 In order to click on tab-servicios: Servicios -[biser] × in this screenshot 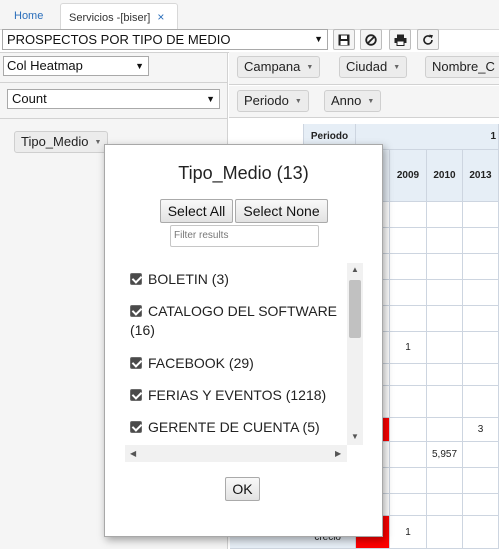, I will do `click(119, 16)`.